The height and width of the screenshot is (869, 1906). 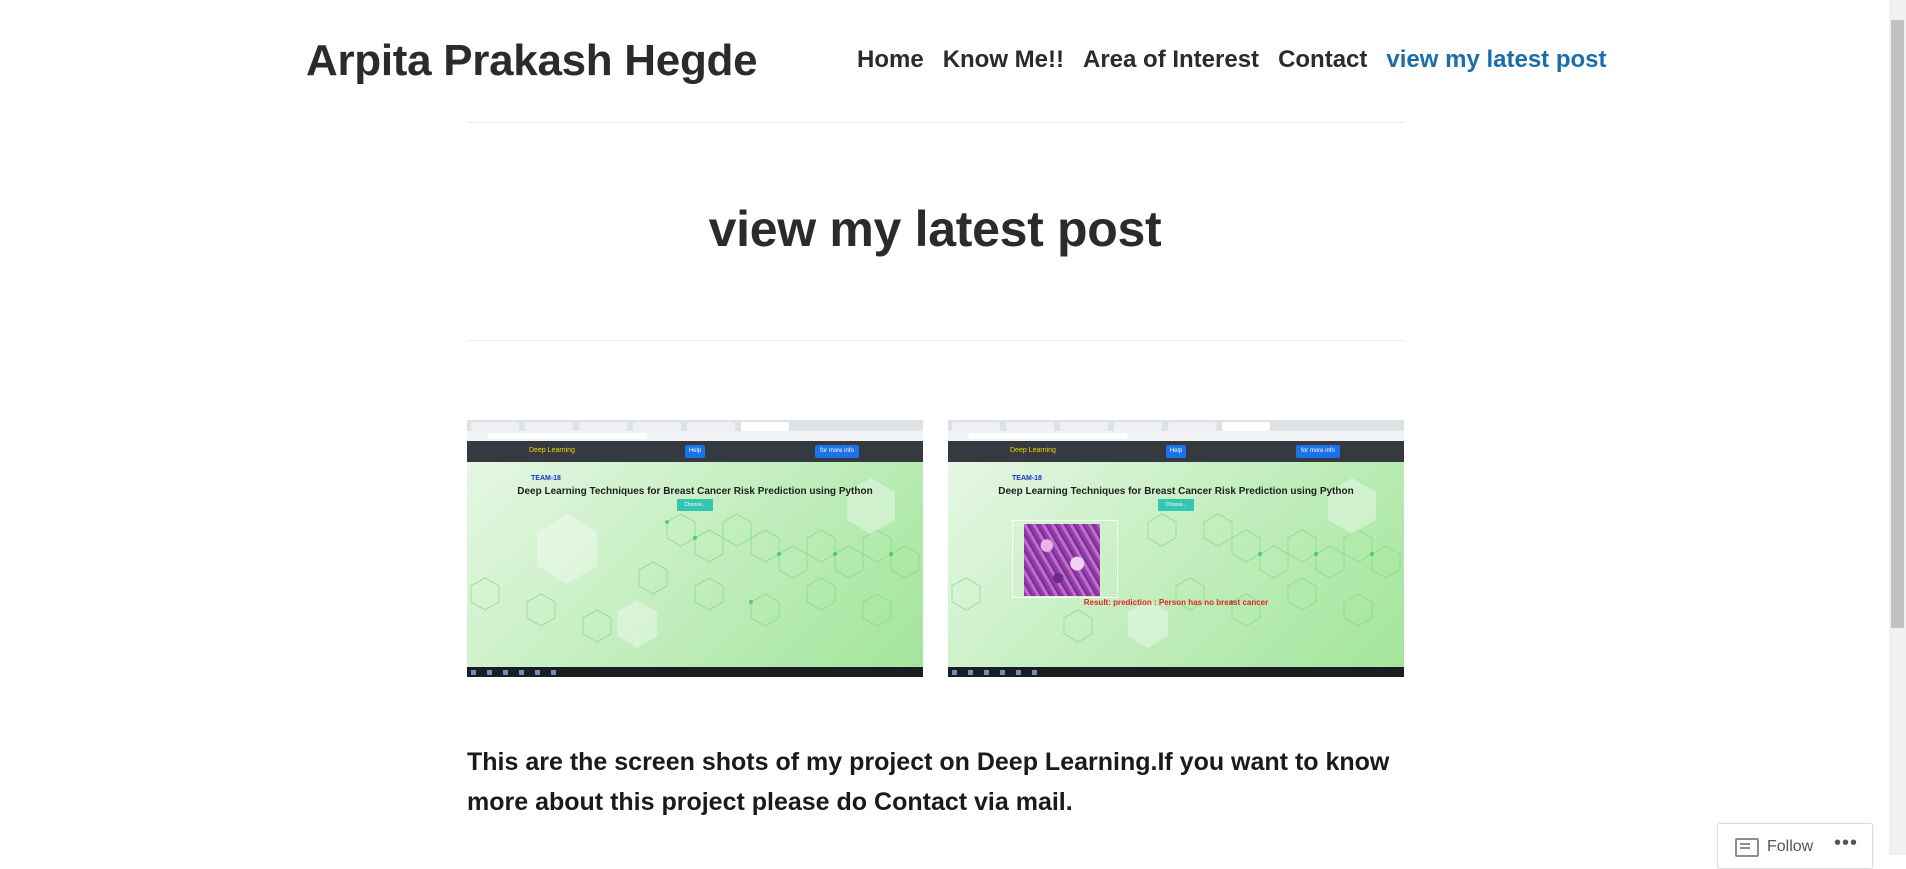 What do you see at coordinates (1496, 60) in the screenshot?
I see `nav-item-latest-post: view my latest post` at bounding box center [1496, 60].